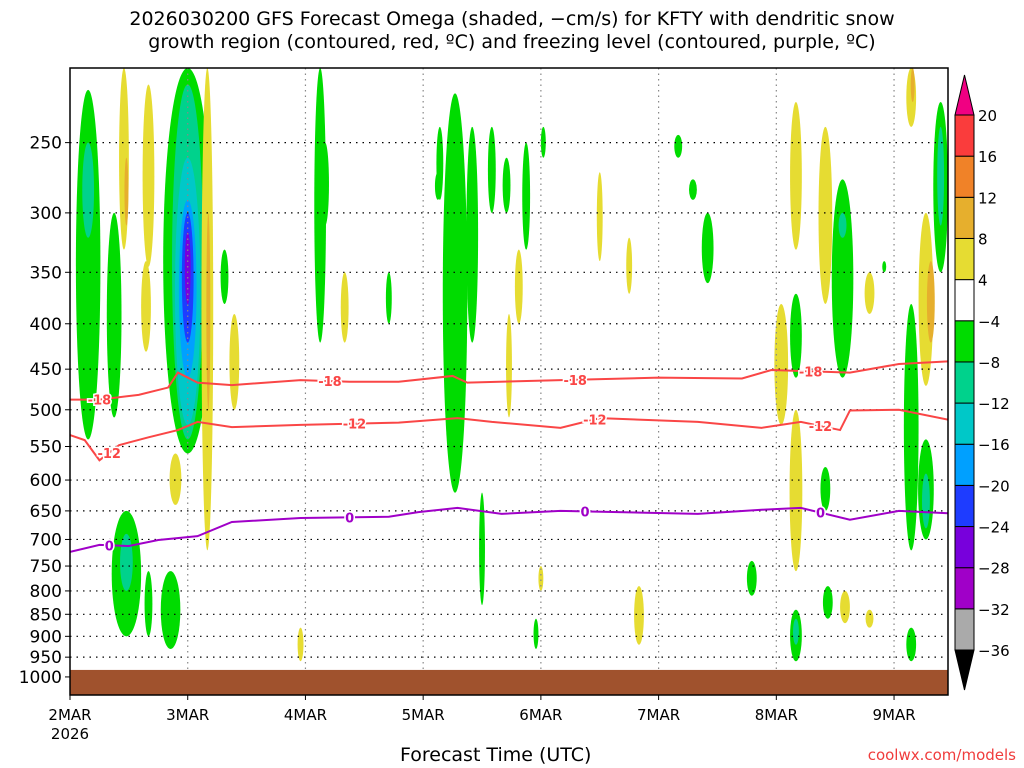 Image resolution: width=1024 pixels, height=768 pixels. What do you see at coordinates (46, 615) in the screenshot?
I see `y-tick-label: 850` at bounding box center [46, 615].